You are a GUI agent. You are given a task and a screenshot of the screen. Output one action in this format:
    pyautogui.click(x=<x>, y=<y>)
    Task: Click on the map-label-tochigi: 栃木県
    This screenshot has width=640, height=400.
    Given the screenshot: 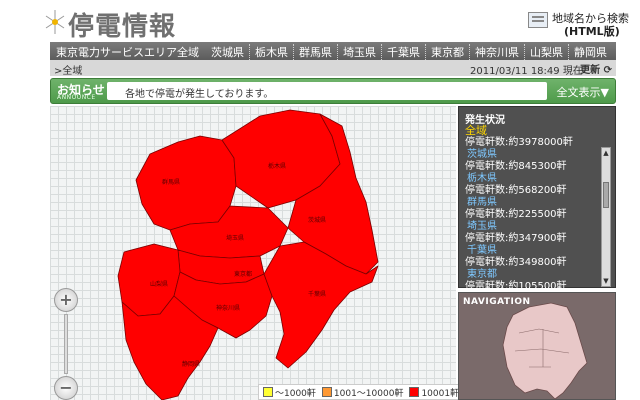 What is the action you would take?
    pyautogui.click(x=277, y=166)
    